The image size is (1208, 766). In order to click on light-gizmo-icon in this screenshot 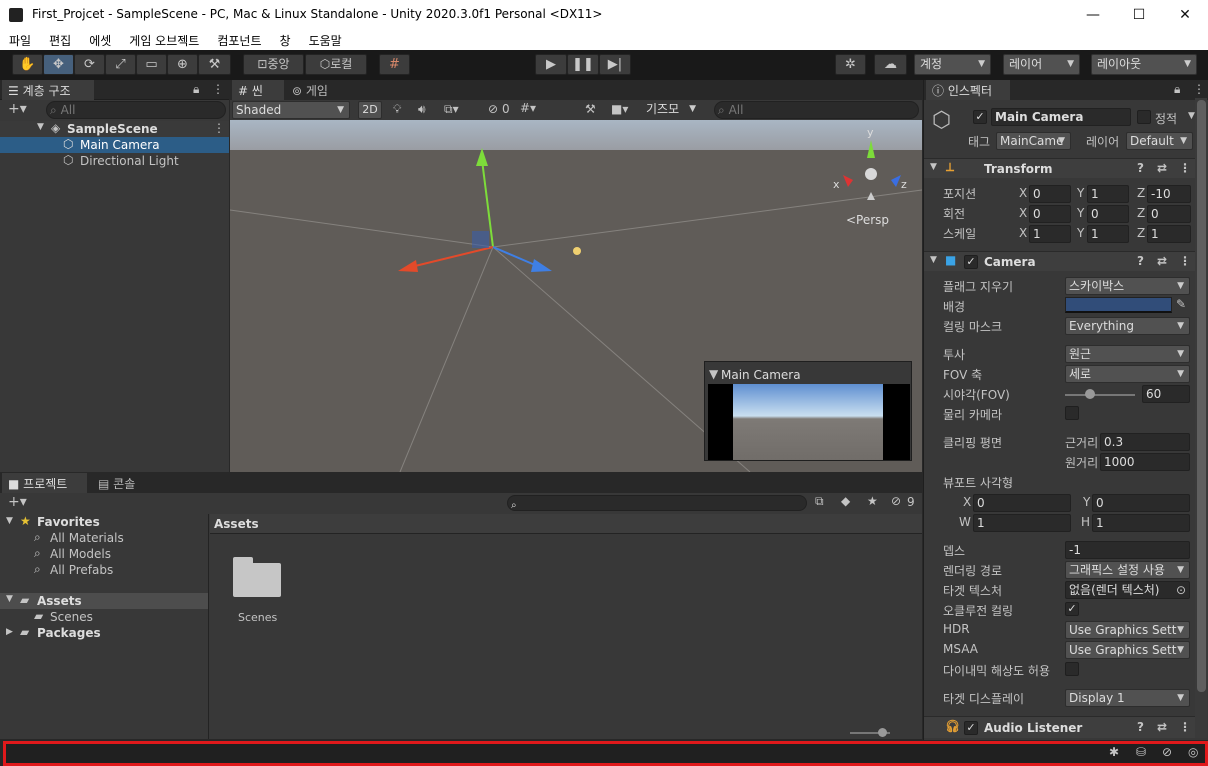, I will do `click(577, 251)`.